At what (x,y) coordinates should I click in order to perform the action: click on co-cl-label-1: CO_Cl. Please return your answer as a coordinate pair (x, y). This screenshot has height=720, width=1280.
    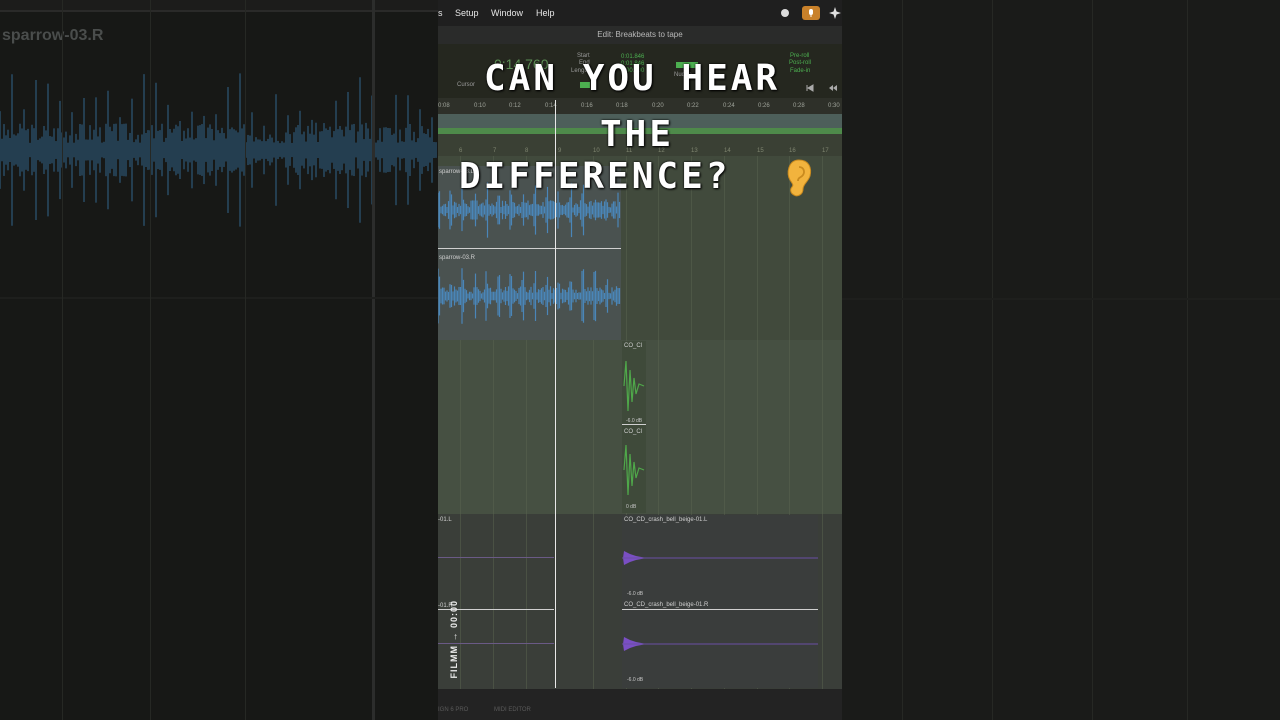
    Looking at the image, I should click on (633, 346).